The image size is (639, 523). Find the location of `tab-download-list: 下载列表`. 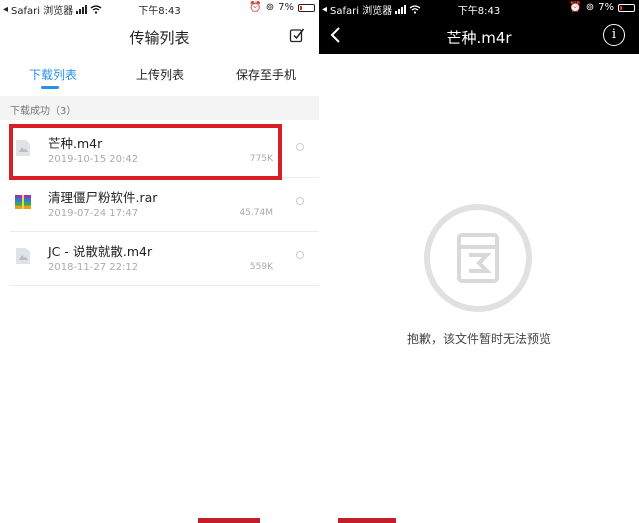

tab-download-list: 下载列表 is located at coordinates (53, 74).